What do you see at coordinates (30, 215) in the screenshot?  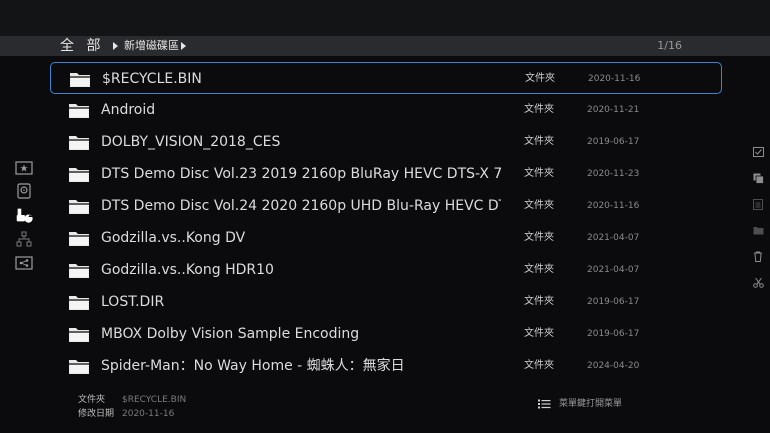 I see `usb-count-badge: 2` at bounding box center [30, 215].